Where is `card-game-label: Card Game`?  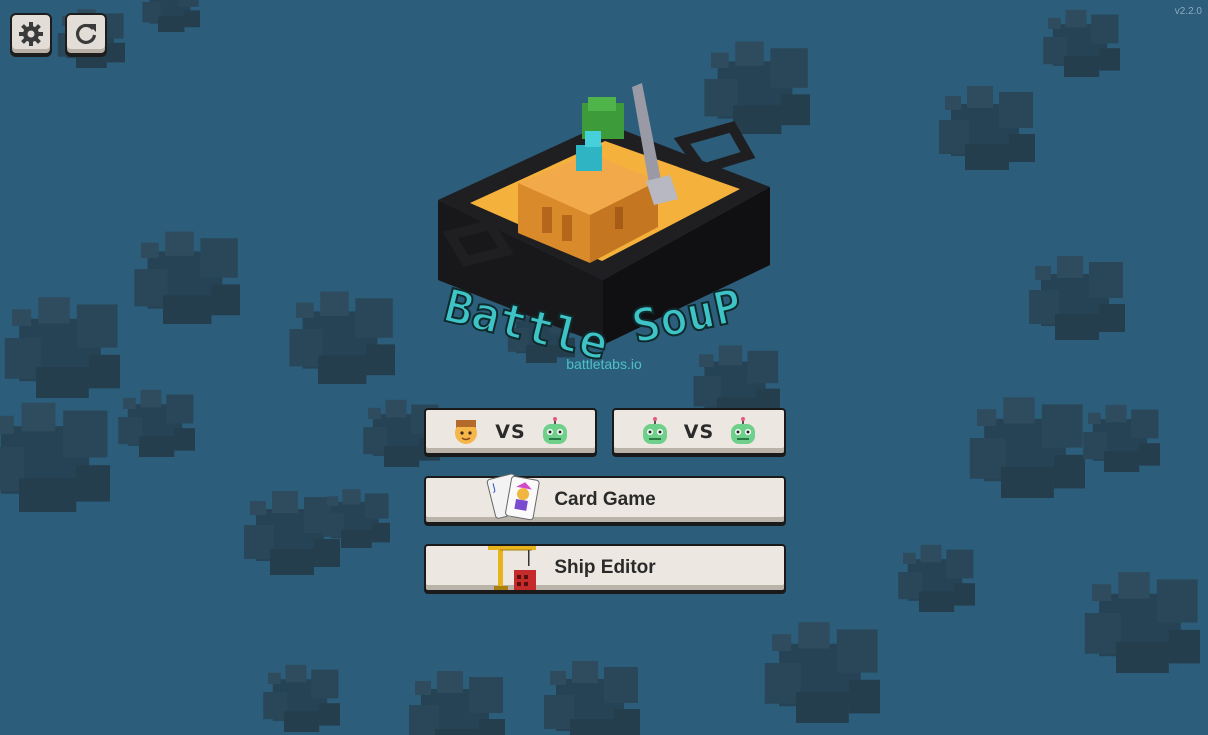 card-game-label: Card Game is located at coordinates (605, 499).